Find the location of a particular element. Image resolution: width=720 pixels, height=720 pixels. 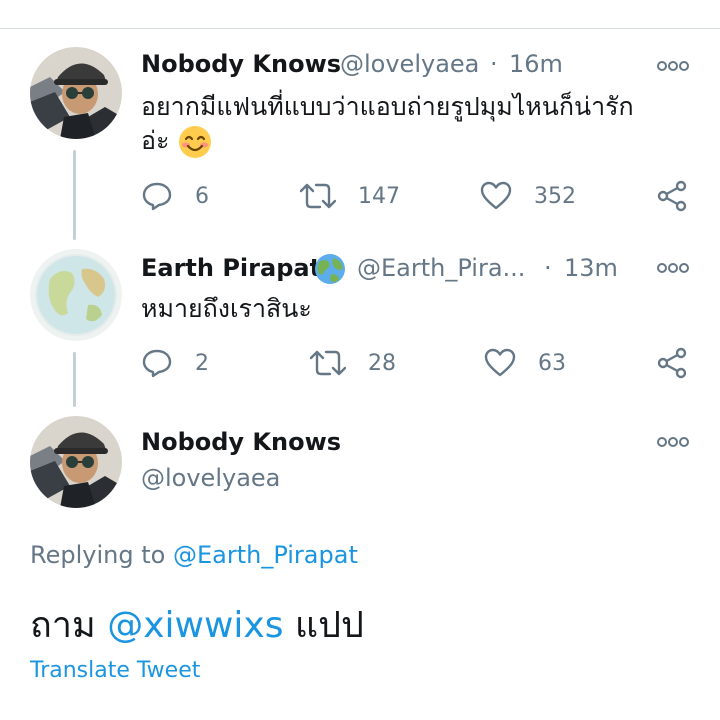

reply-count: 6 is located at coordinates (202, 196).